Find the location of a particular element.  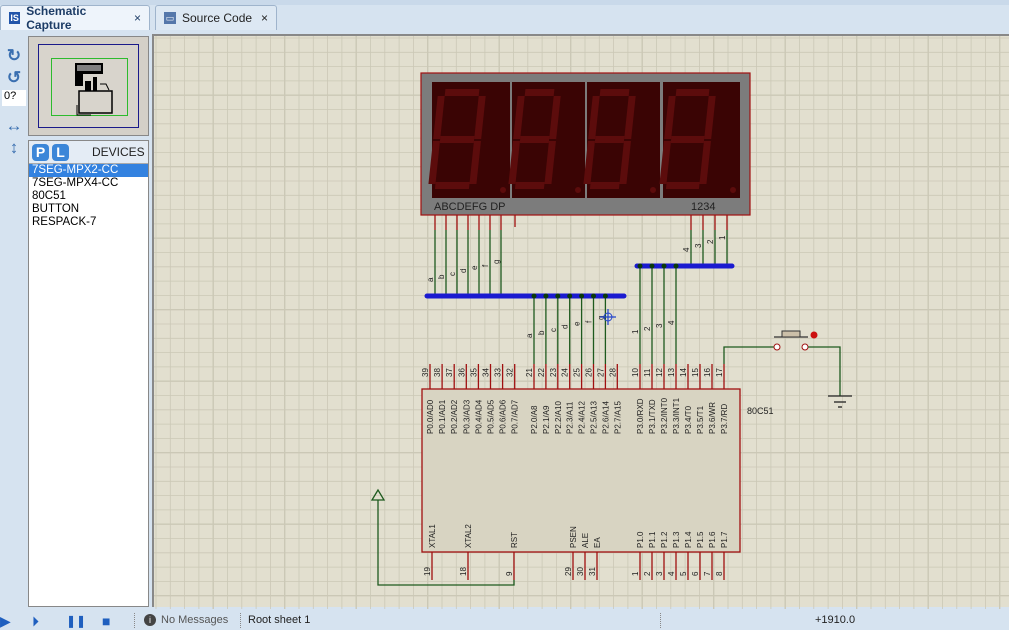

mirror-vertical-icon: ↕ is located at coordinates (14, 148).